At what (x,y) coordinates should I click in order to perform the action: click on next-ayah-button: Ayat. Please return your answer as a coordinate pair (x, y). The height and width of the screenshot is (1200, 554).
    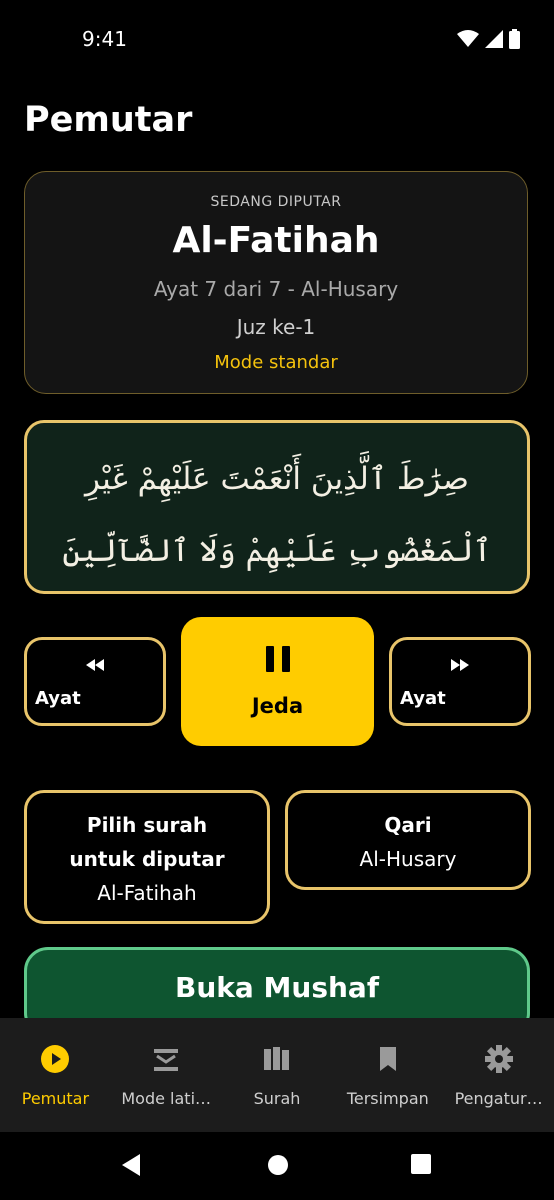
    Looking at the image, I should click on (460, 681).